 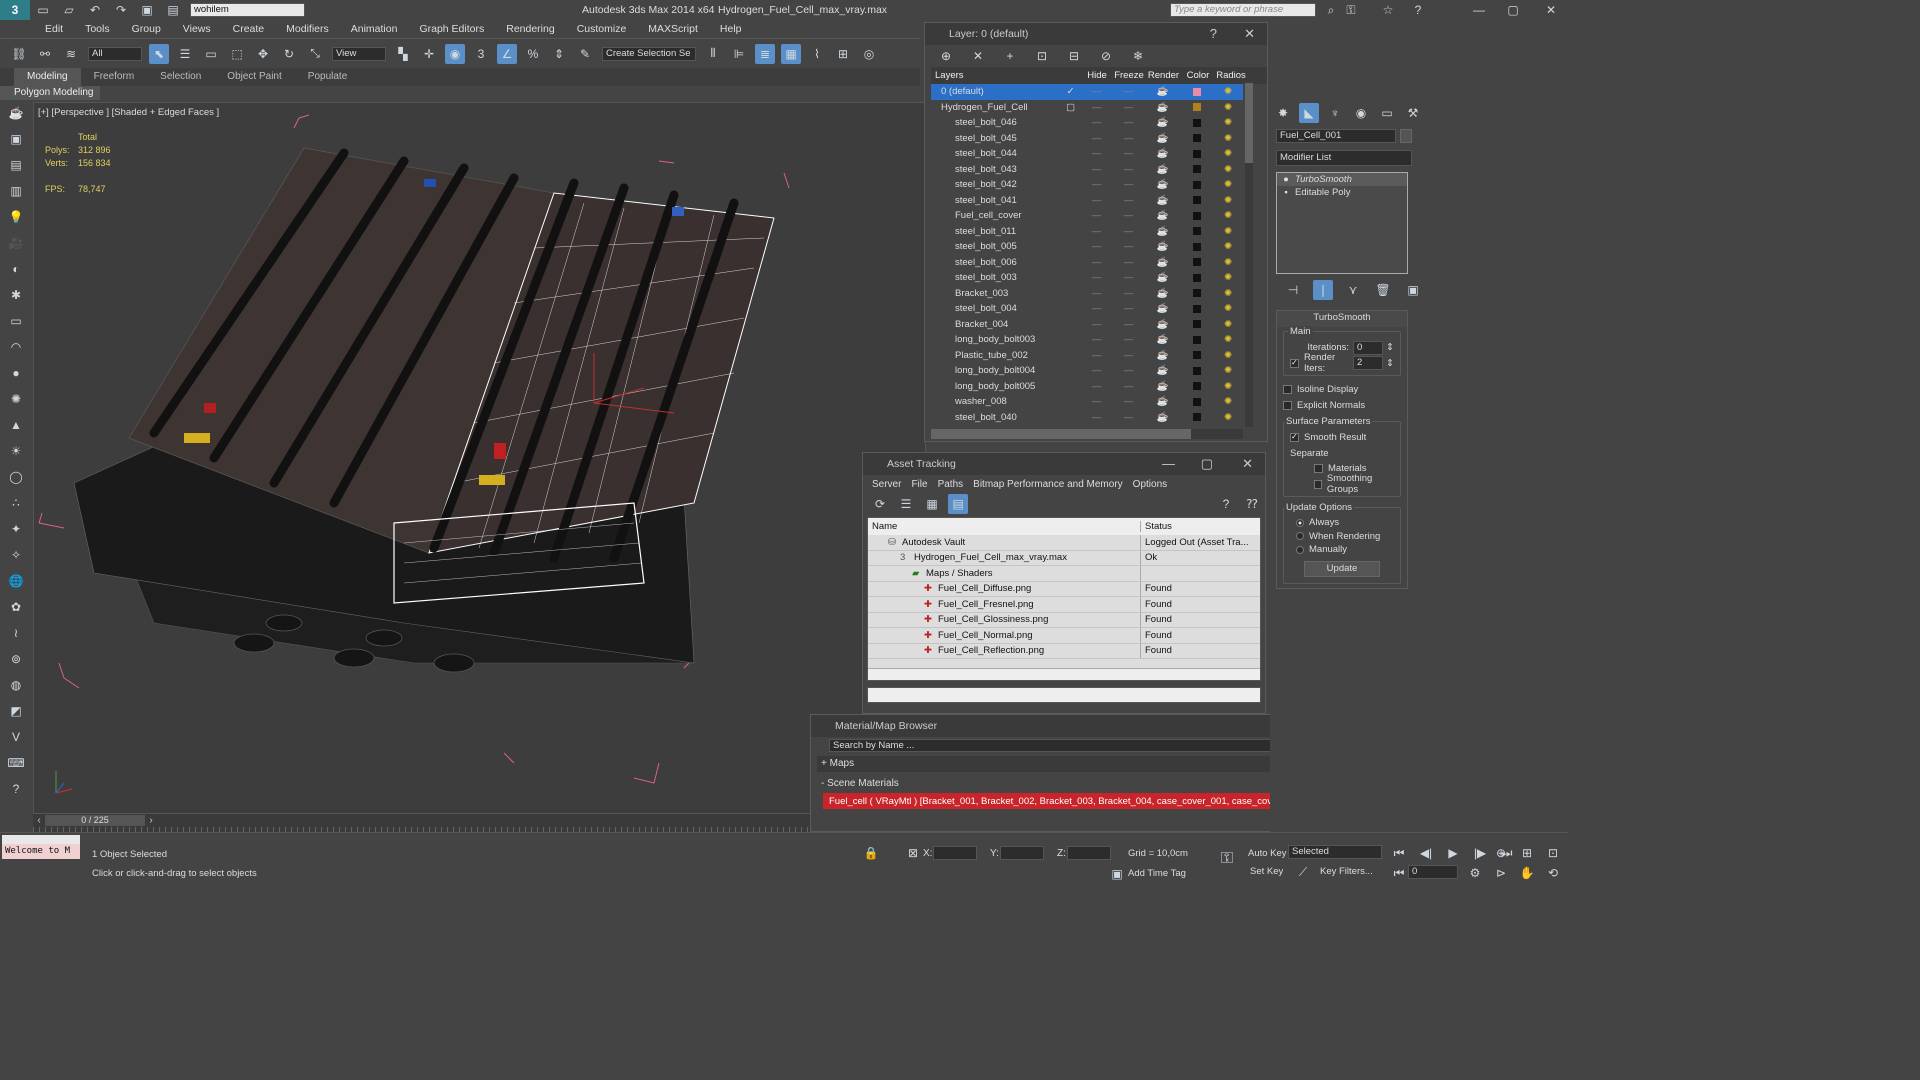 I want to click on new-file-icon: ▭, so click(x=43, y=10).